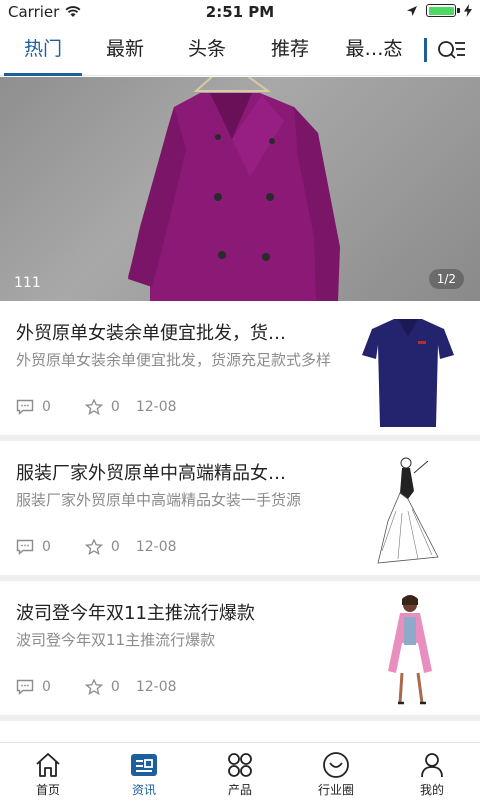  I want to click on smile-icon, so click(336, 765).